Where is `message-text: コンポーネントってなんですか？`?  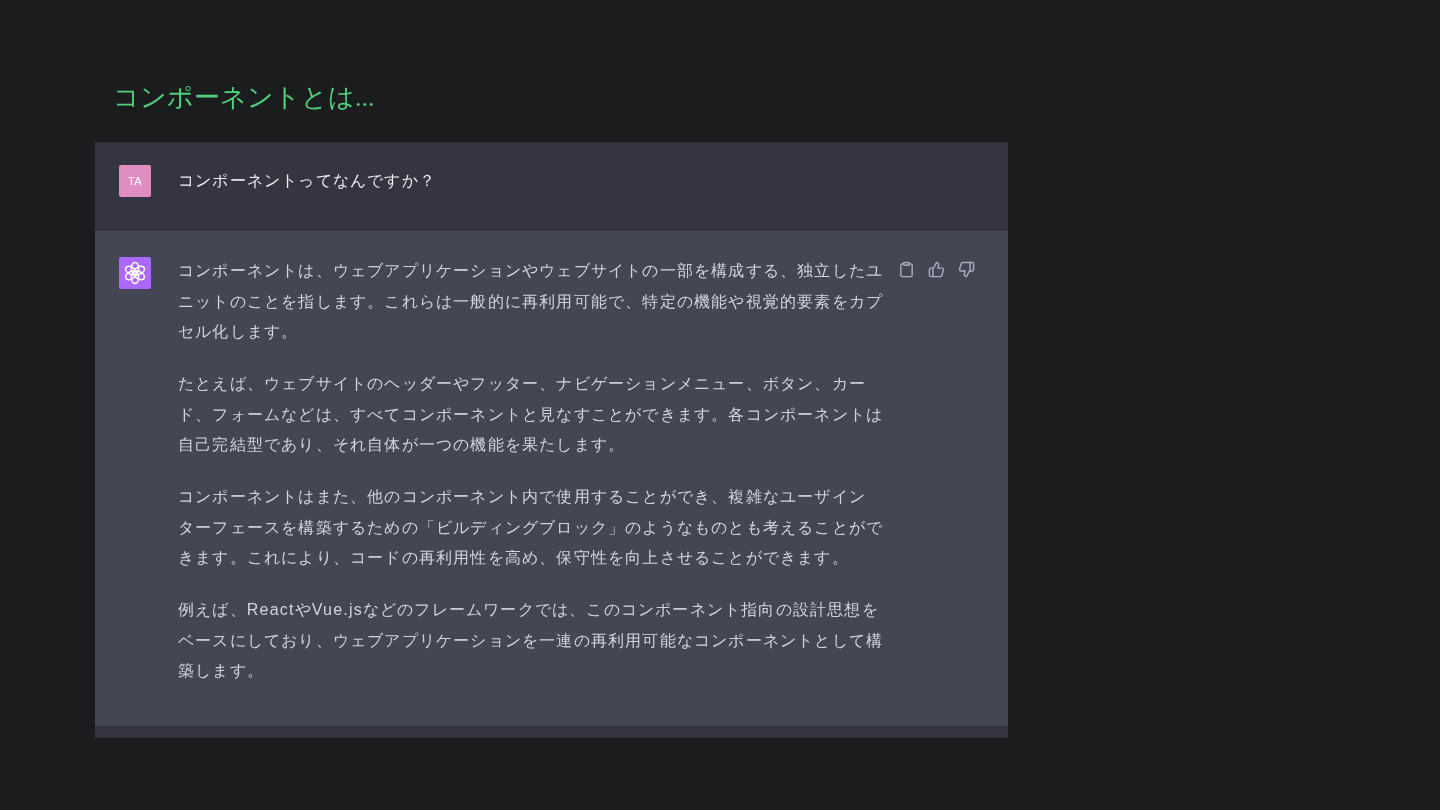
message-text: コンポーネントってなんですか？ is located at coordinates (307, 181).